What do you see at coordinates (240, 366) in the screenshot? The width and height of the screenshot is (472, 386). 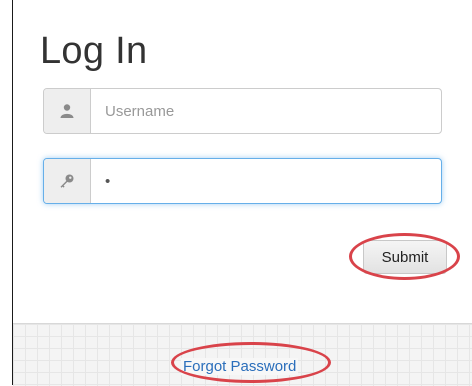 I see `forgot-password-link: Forgot Password` at bounding box center [240, 366].